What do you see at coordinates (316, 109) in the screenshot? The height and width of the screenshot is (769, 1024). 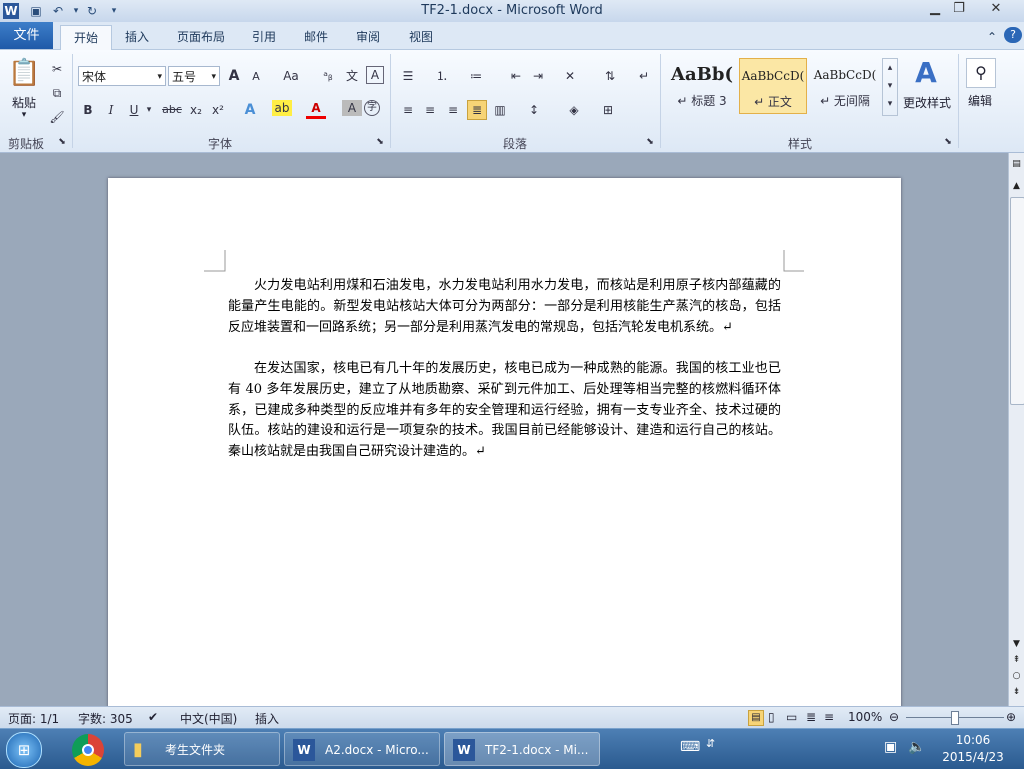 I see `font-color-button: A` at bounding box center [316, 109].